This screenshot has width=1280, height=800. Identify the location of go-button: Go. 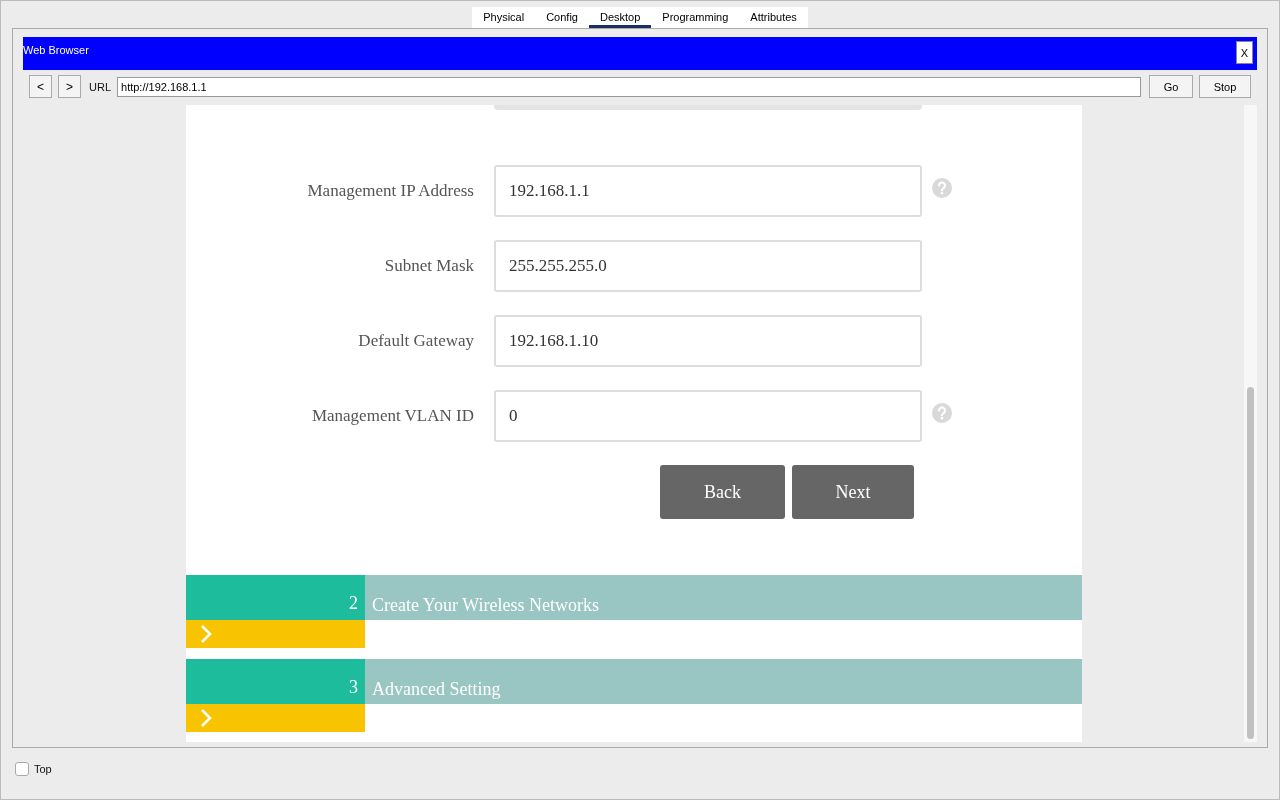
(1171, 86).